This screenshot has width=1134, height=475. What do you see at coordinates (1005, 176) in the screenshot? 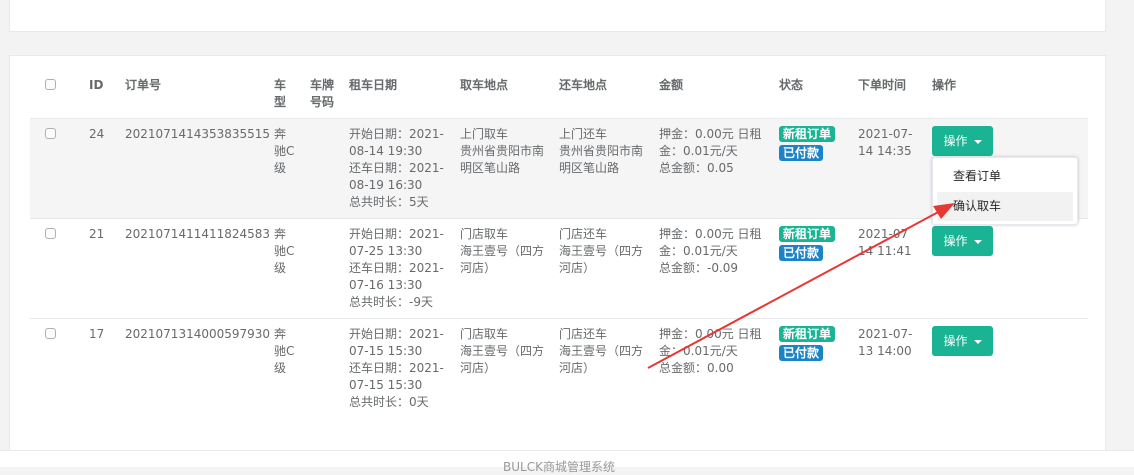
I see `menu-item-view-order: 查看订单` at bounding box center [1005, 176].